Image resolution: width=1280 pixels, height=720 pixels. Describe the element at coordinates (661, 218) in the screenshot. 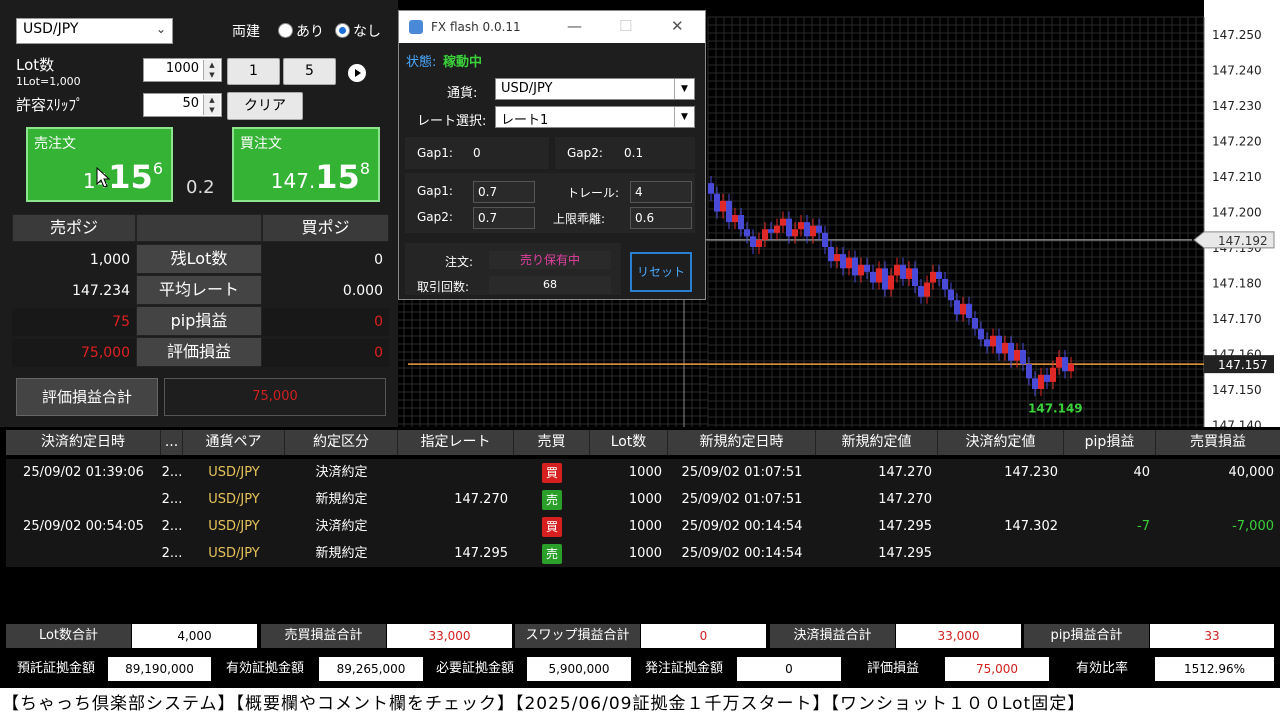

I see `limit-deviation-input: 0.6` at that location.